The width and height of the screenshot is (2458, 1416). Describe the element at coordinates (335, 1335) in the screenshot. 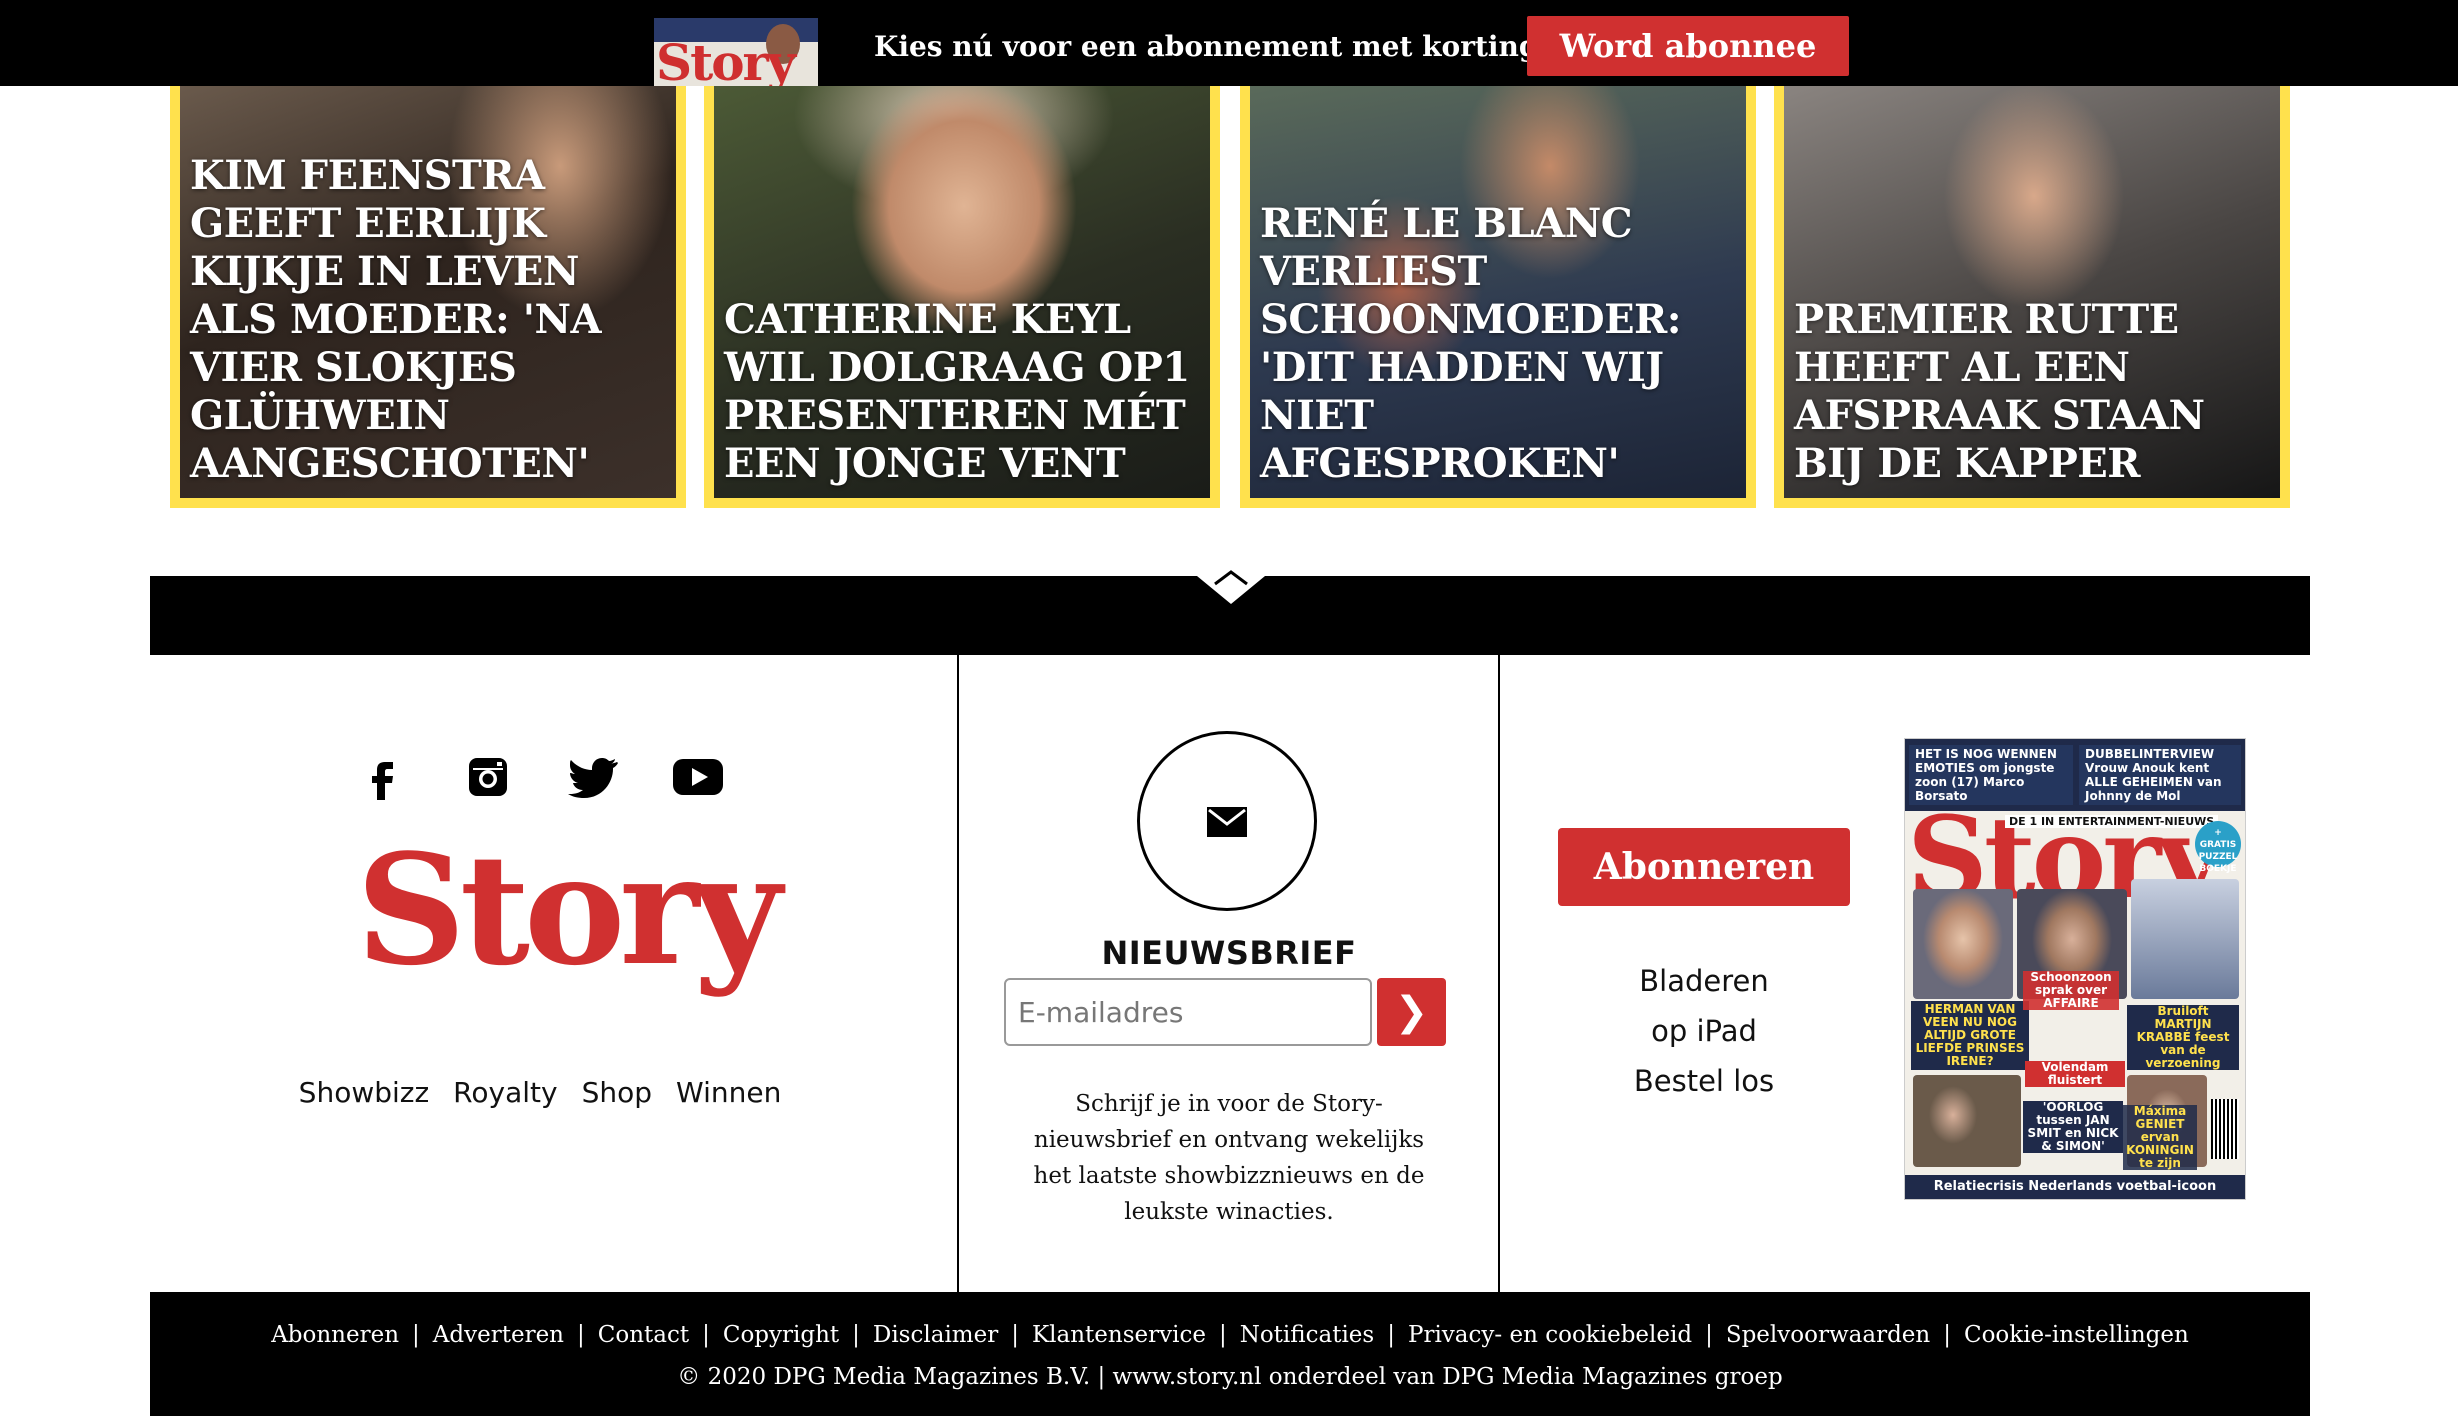

I see `footer-link-abonneren: Abonneren` at that location.